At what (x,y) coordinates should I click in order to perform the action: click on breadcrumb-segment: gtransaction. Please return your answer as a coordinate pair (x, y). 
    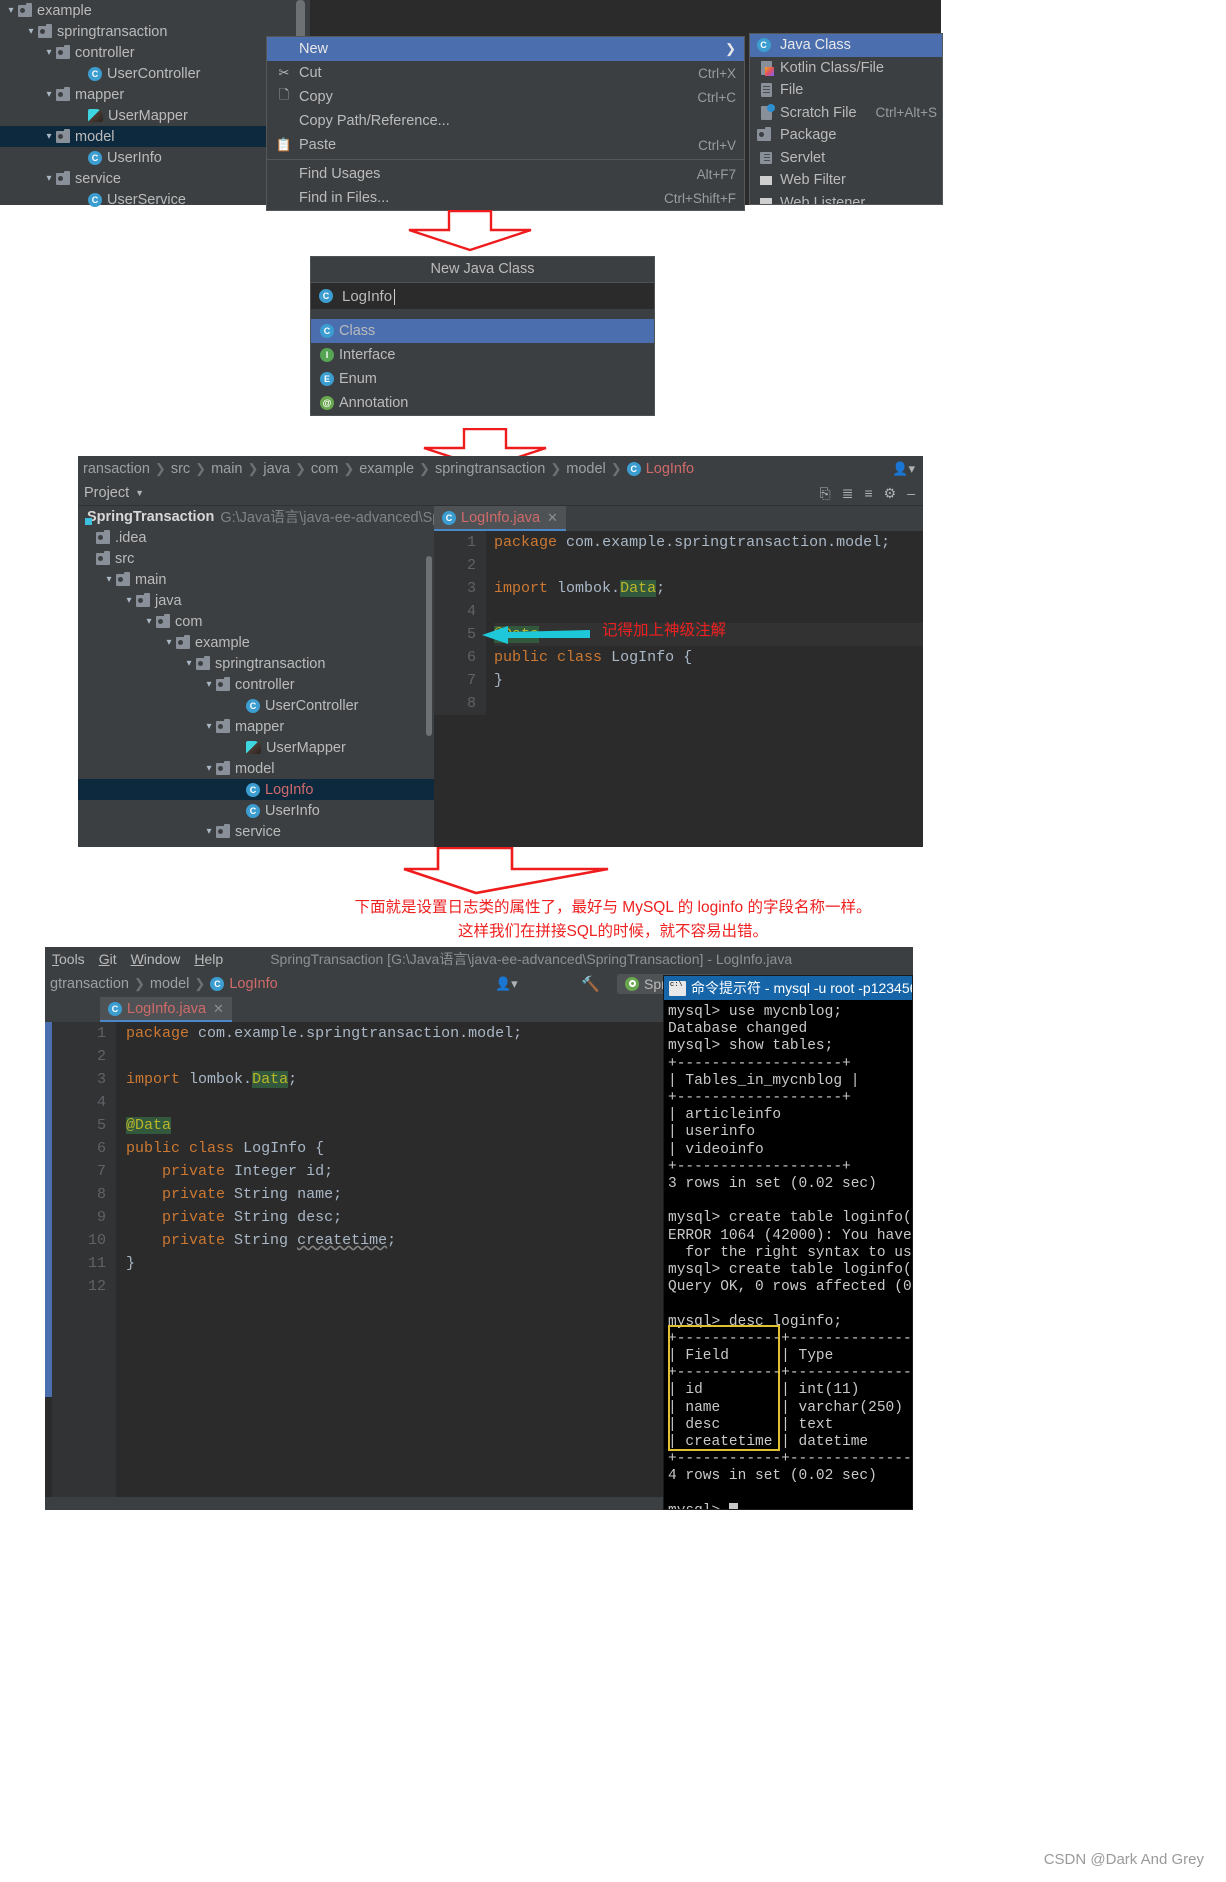
    Looking at the image, I should click on (89, 984).